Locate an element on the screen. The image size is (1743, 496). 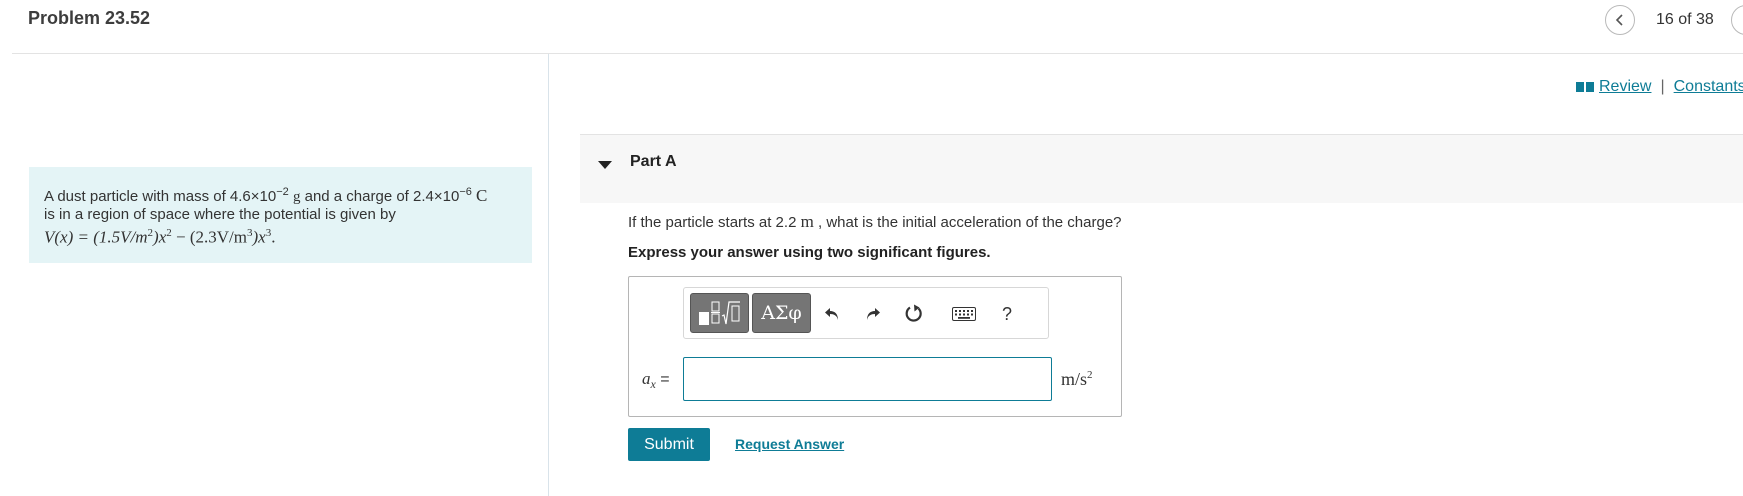
potential-equation: V(x) = (1.5V/m2)x2 − (2.3V/m3)x3. is located at coordinates (281, 235).